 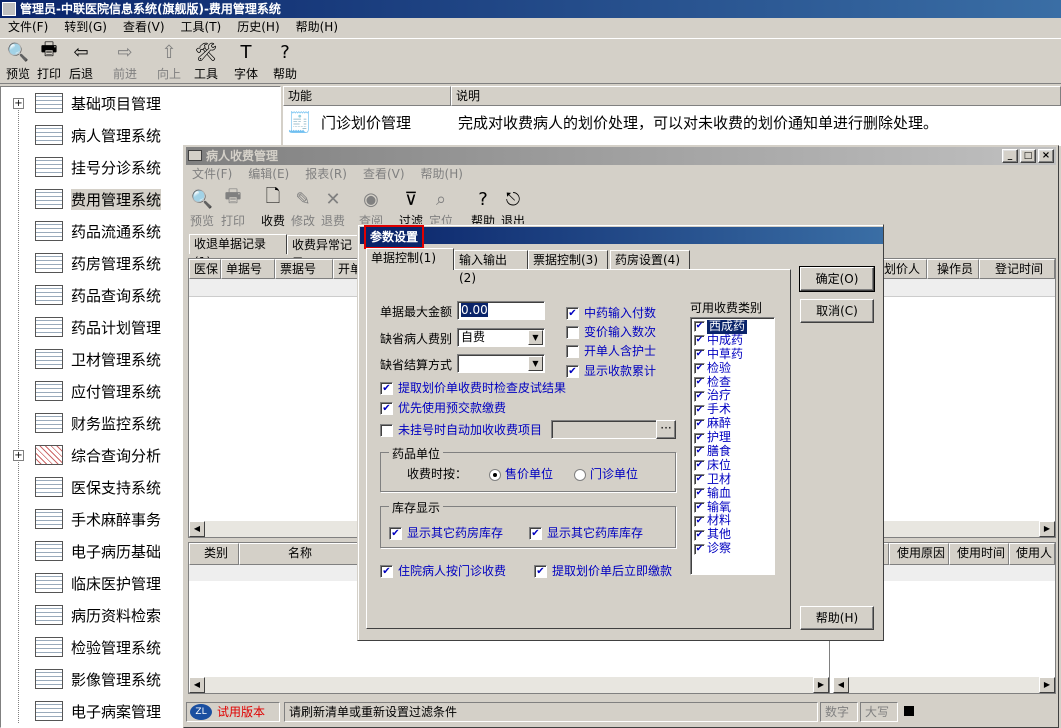 I want to click on tree-item: 电子病案管理, so click(x=87, y=711).